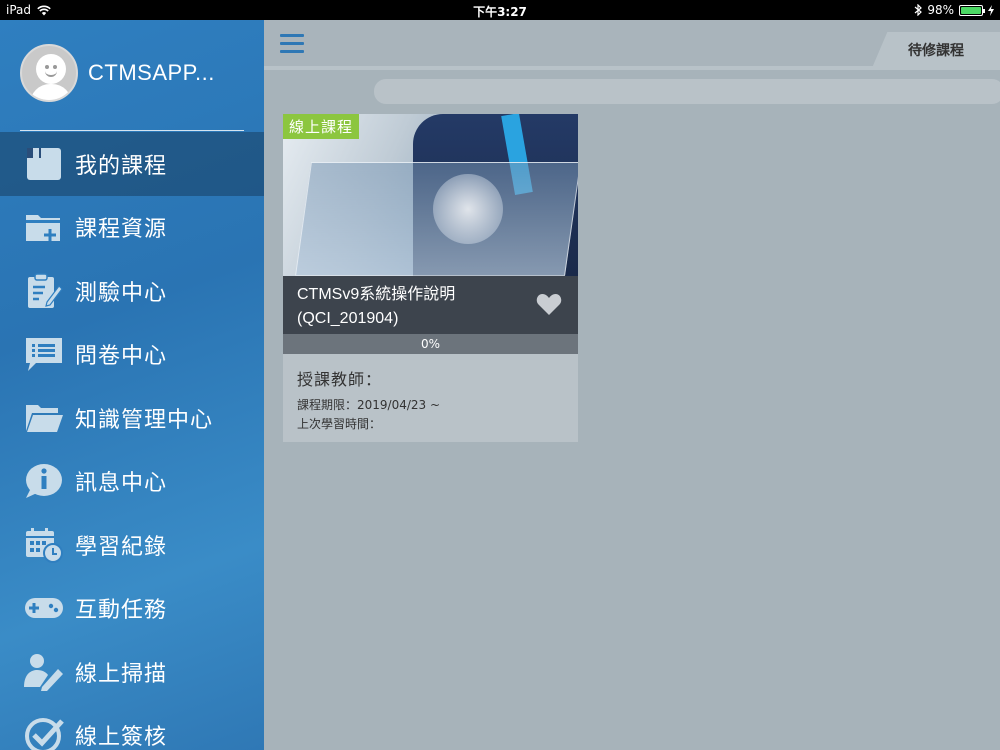 The width and height of the screenshot is (1000, 750). I want to click on search-bar, so click(687, 91).